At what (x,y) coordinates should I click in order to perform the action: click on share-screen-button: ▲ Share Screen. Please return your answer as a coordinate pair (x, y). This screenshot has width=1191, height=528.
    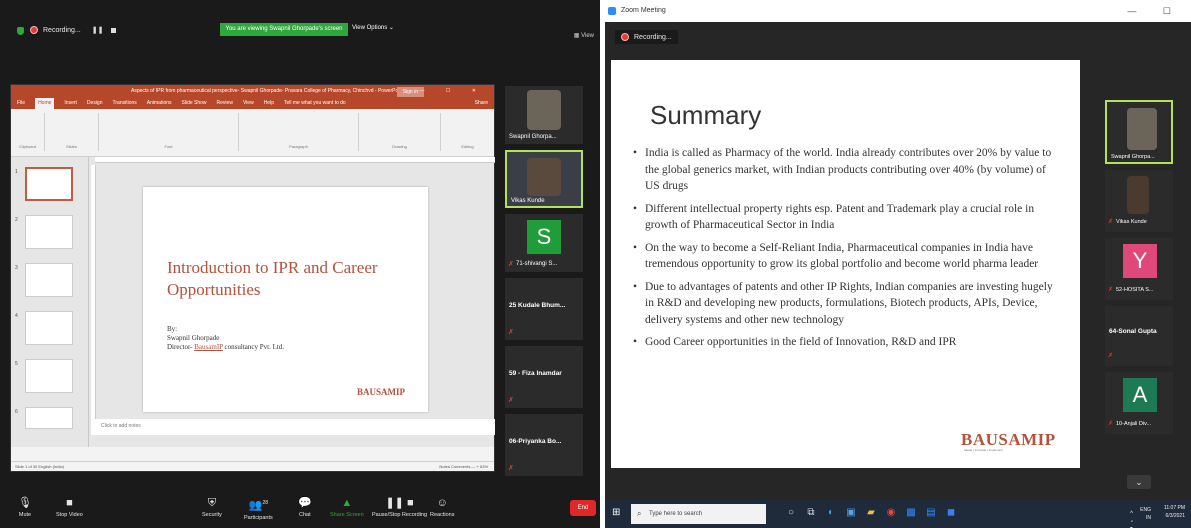
    Looking at the image, I should click on (347, 507).